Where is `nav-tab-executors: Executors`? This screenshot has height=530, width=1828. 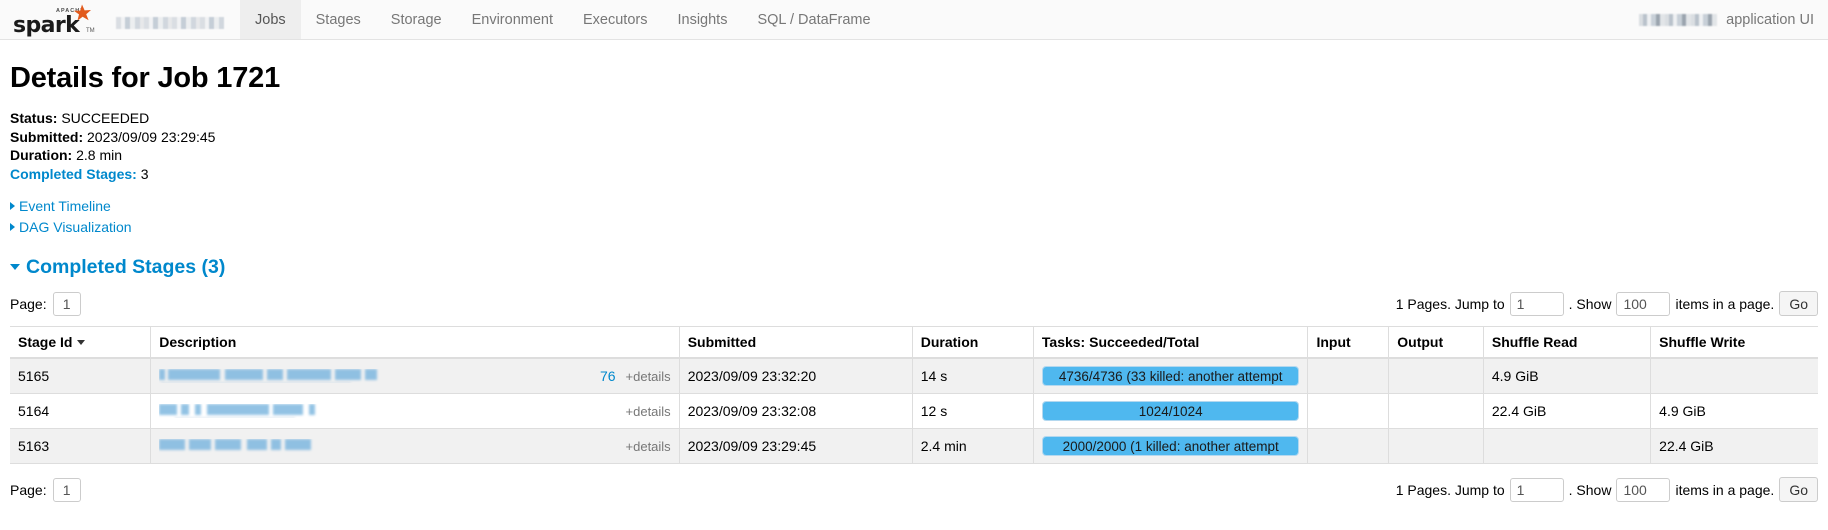
nav-tab-executors: Executors is located at coordinates (615, 19).